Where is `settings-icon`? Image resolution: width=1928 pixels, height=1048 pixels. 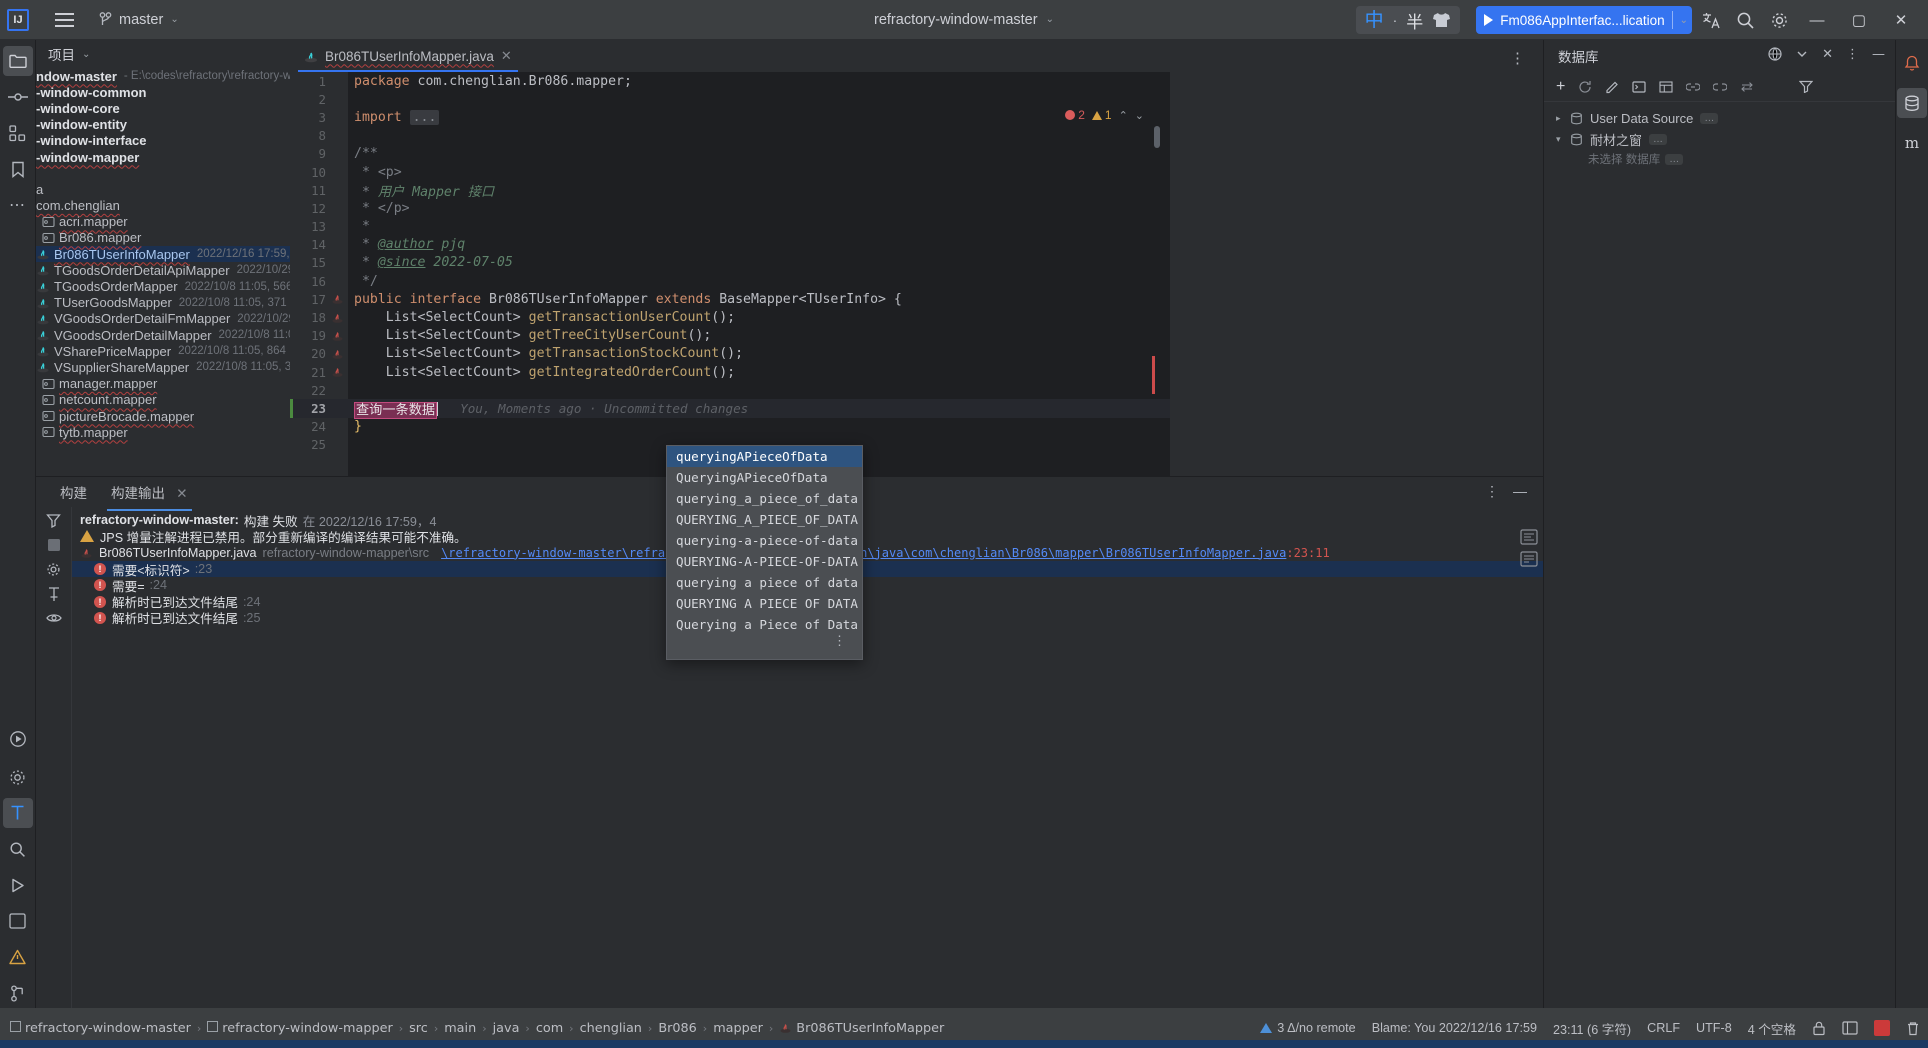
settings-icon is located at coordinates (1529, 559).